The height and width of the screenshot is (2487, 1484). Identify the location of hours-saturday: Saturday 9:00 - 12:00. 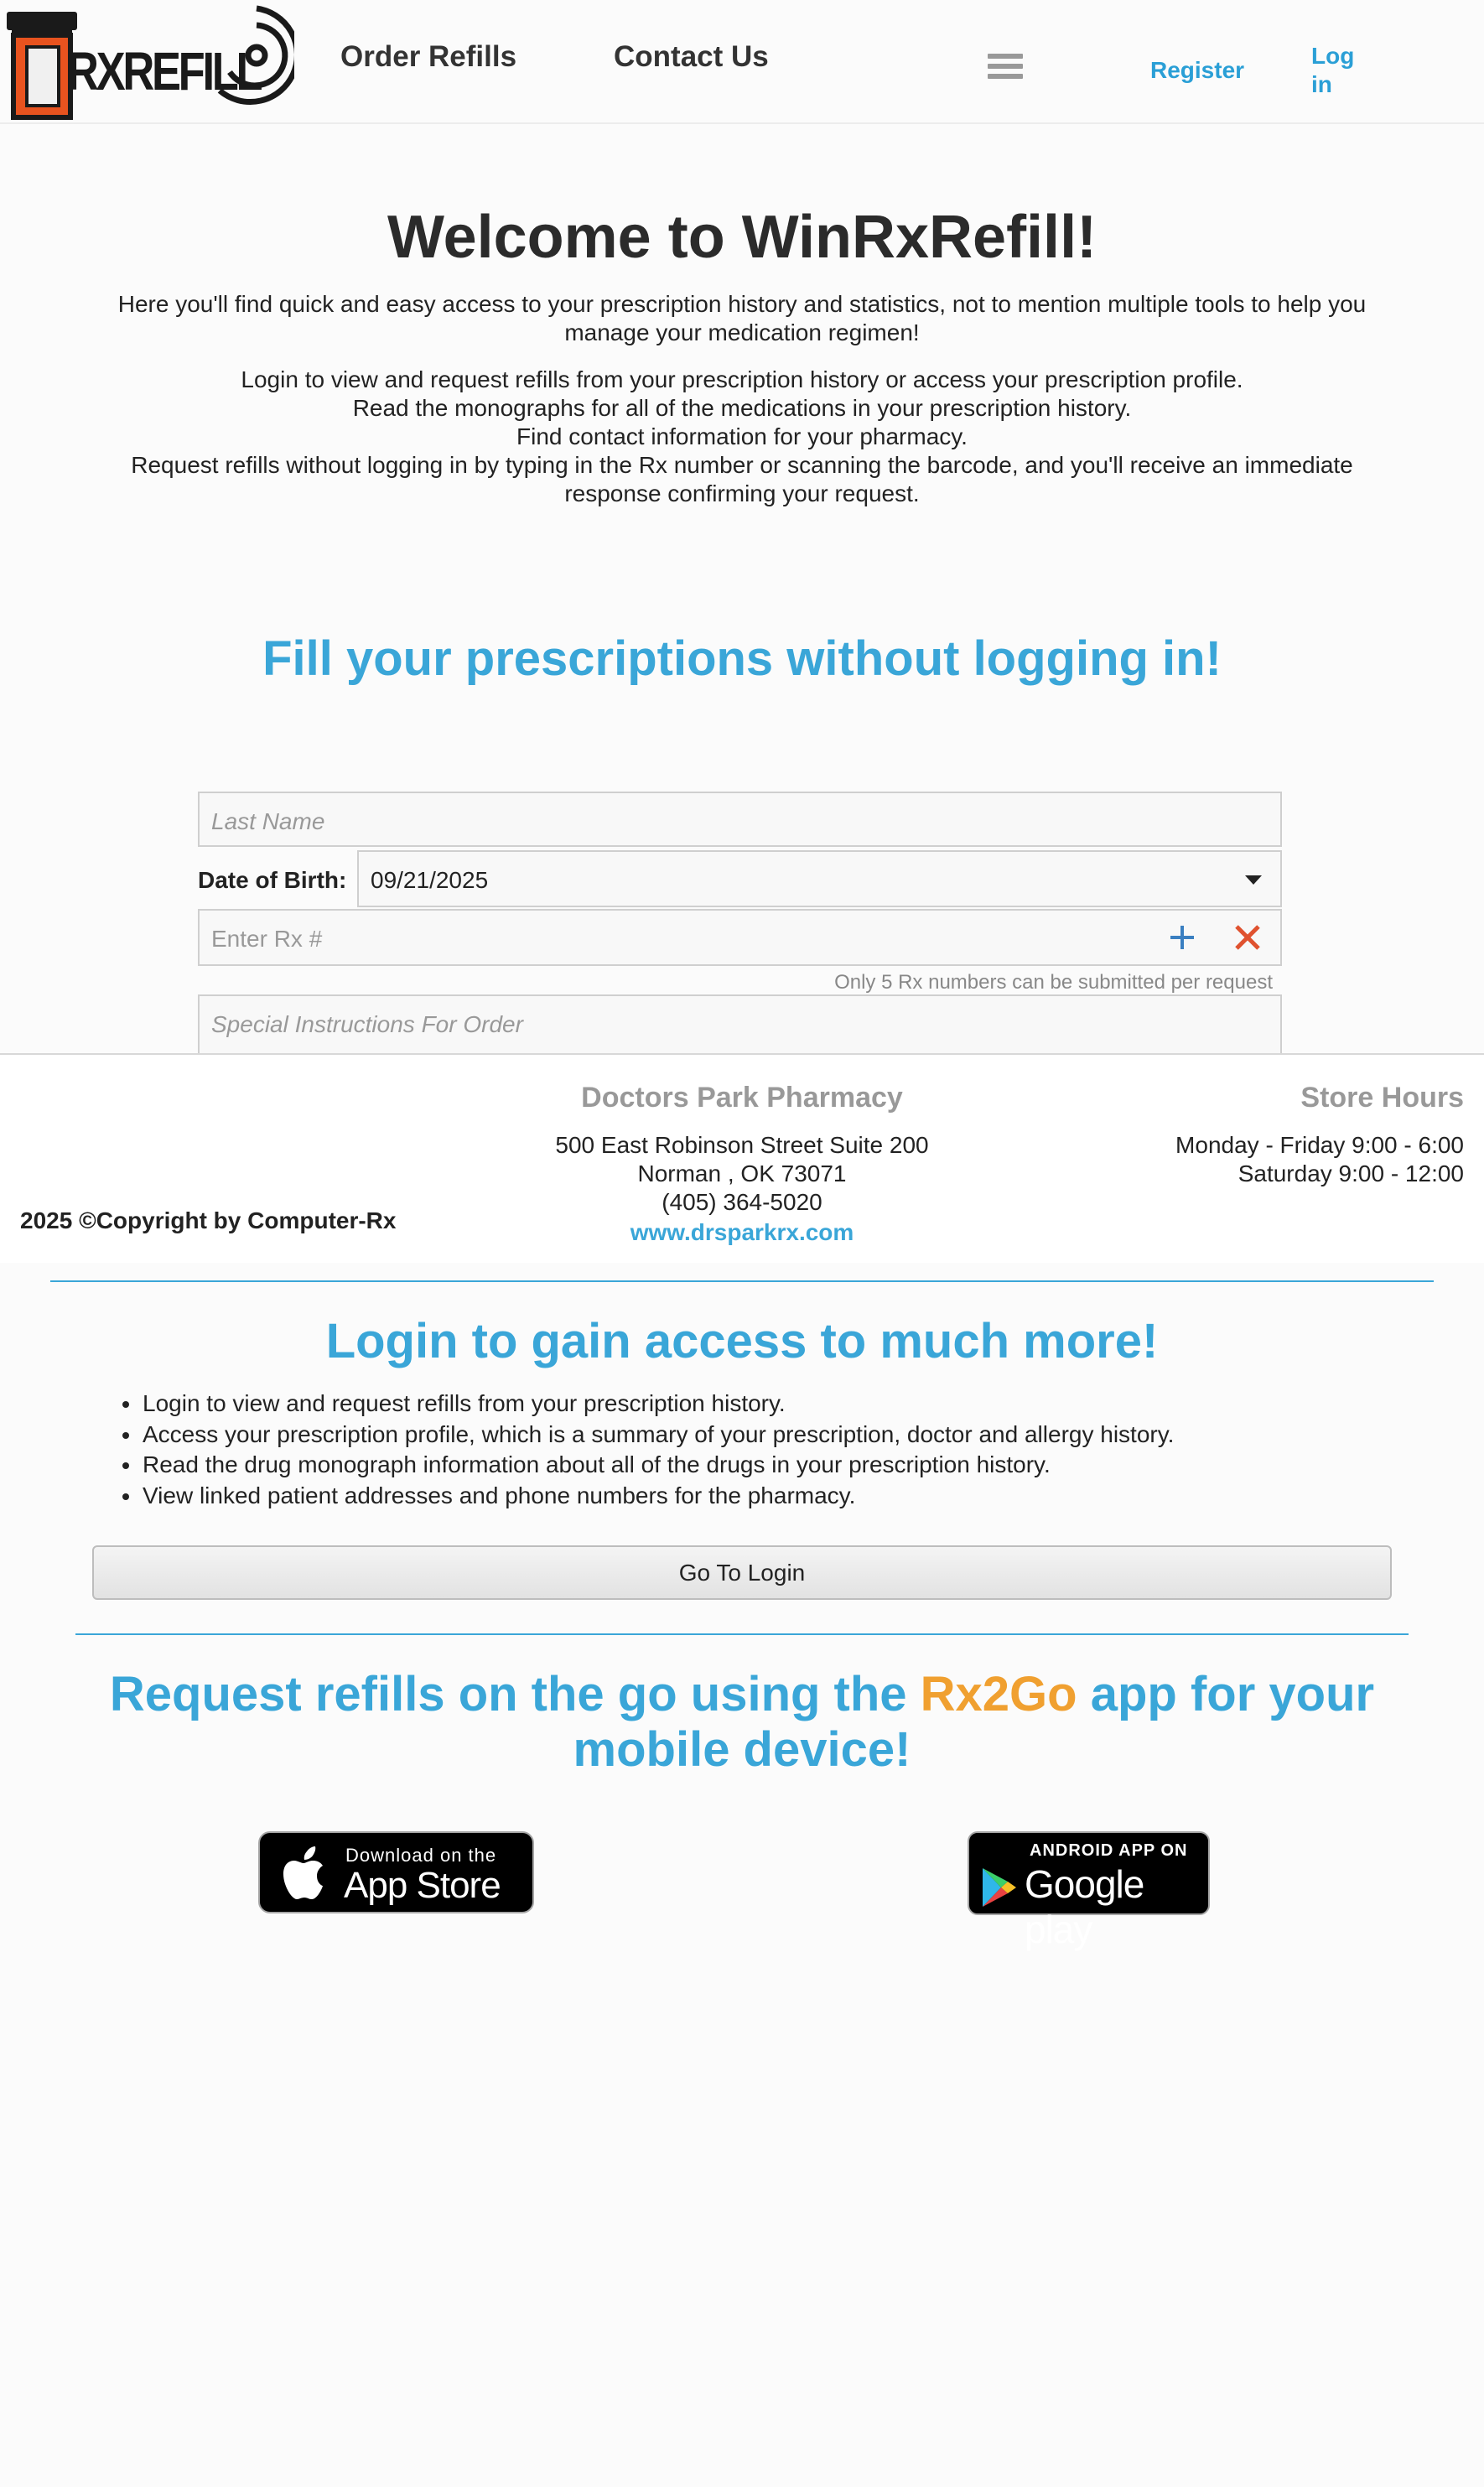
(1351, 1173).